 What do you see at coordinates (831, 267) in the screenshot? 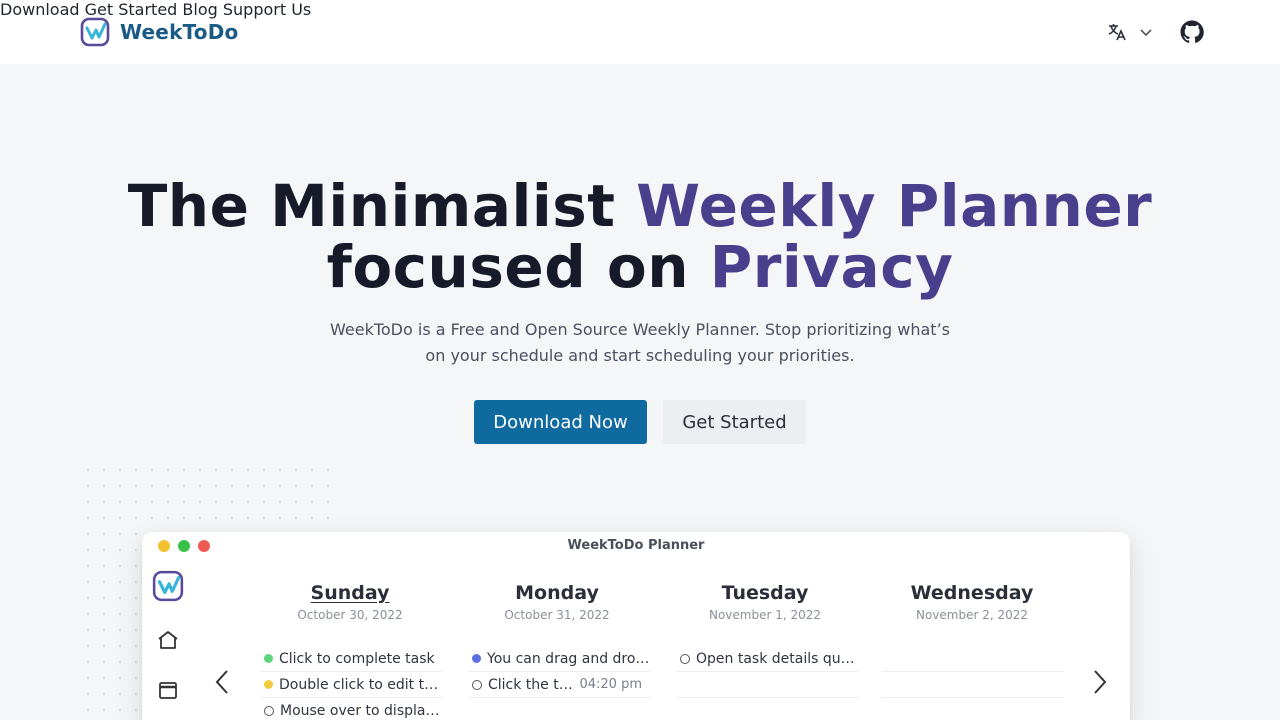
I see `hero-accent-privacy: Privacy` at bounding box center [831, 267].